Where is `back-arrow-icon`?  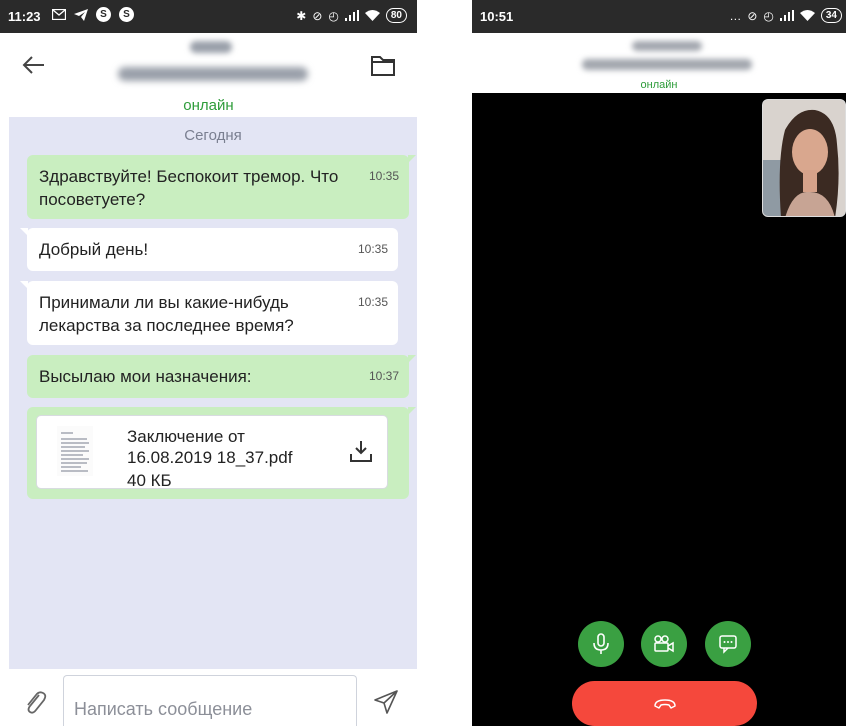
back-arrow-icon is located at coordinates (34, 65).